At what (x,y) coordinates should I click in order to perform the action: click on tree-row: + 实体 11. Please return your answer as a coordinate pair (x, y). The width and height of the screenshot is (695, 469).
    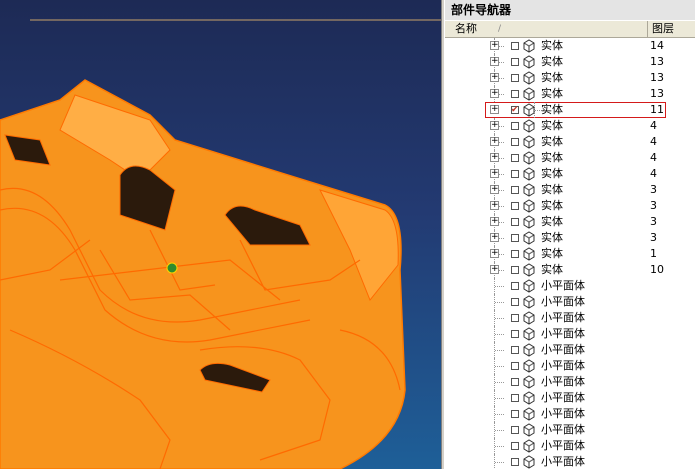
    Looking at the image, I should click on (575, 110).